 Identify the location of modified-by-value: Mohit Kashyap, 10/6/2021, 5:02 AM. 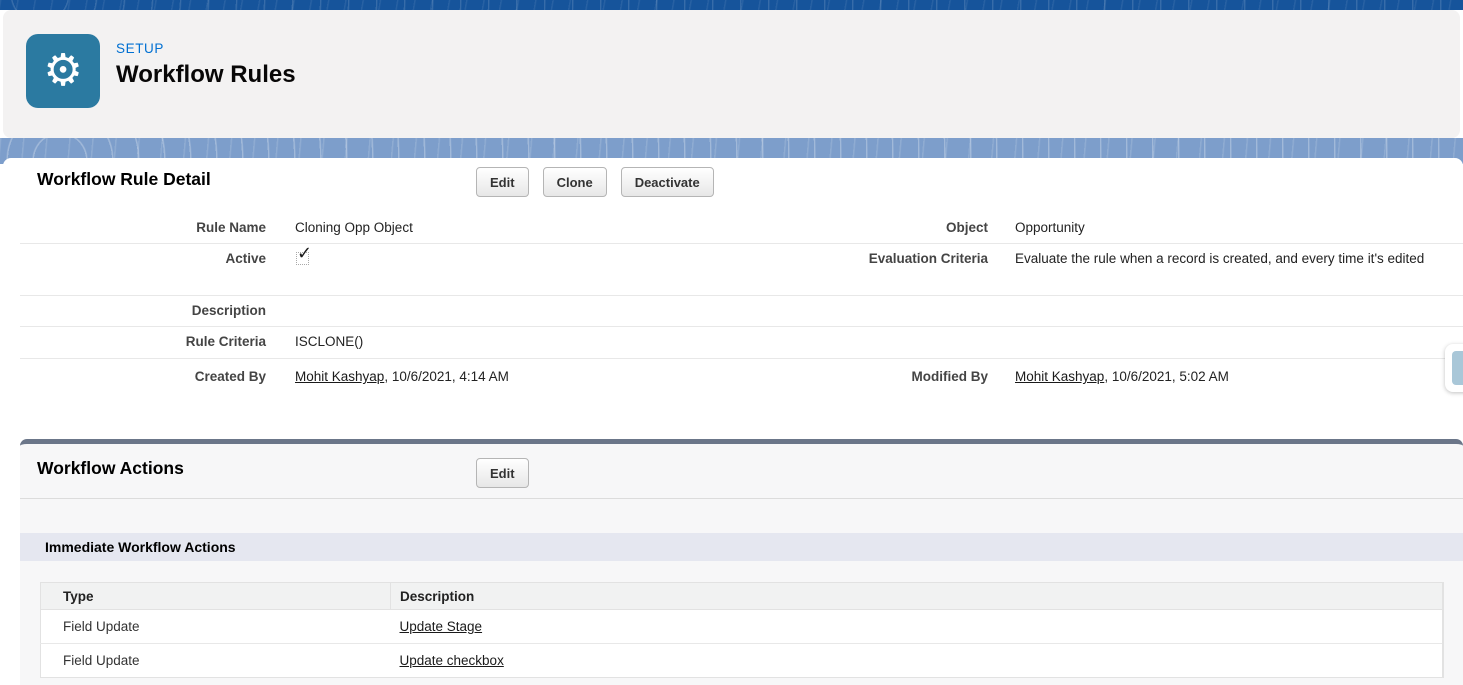
(1229, 376).